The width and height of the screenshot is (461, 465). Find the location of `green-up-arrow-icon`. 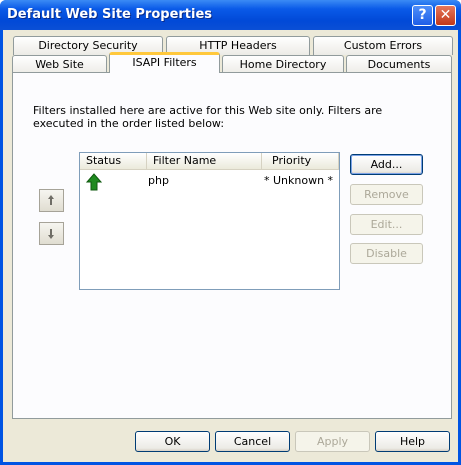

green-up-arrow-icon is located at coordinates (94, 182).